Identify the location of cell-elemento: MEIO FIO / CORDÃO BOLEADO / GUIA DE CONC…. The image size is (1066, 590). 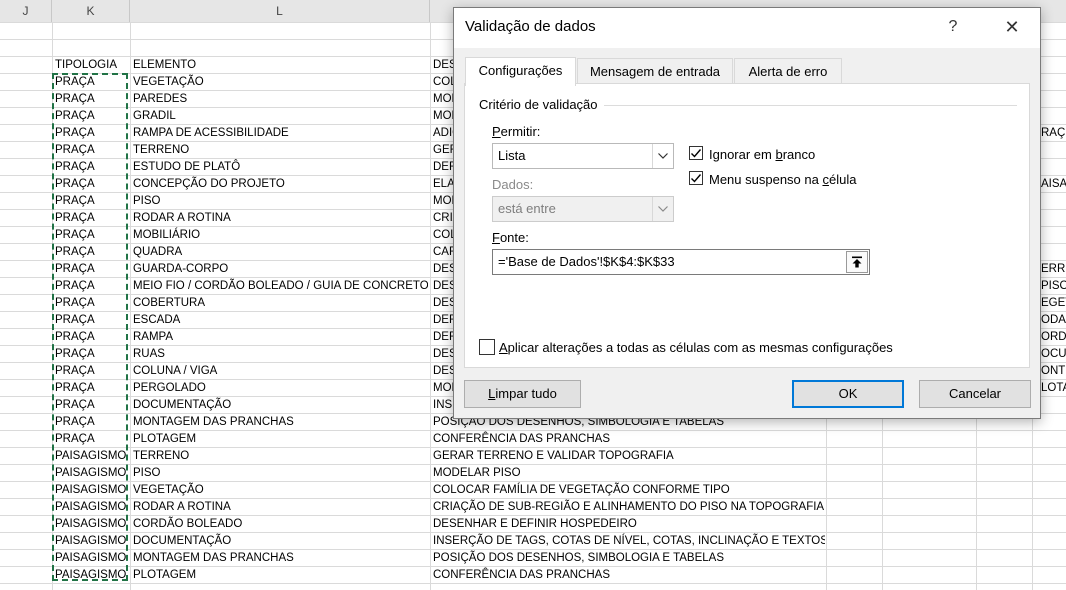
(280, 286).